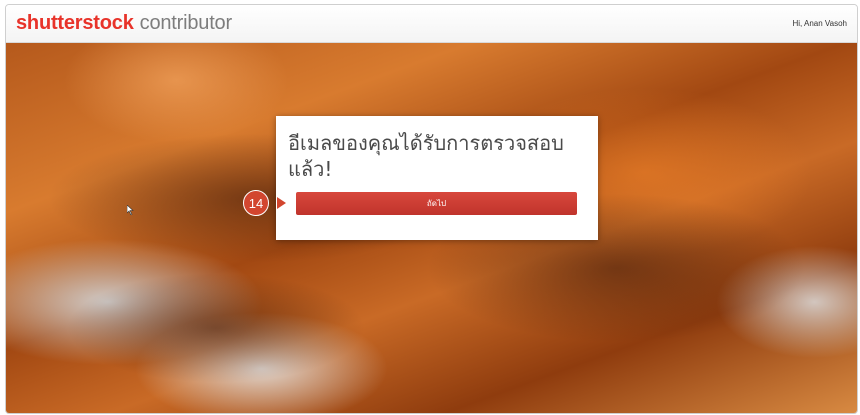 The height and width of the screenshot is (415, 860). What do you see at coordinates (216, 328) in the screenshot?
I see `dune-shadow` at bounding box center [216, 328].